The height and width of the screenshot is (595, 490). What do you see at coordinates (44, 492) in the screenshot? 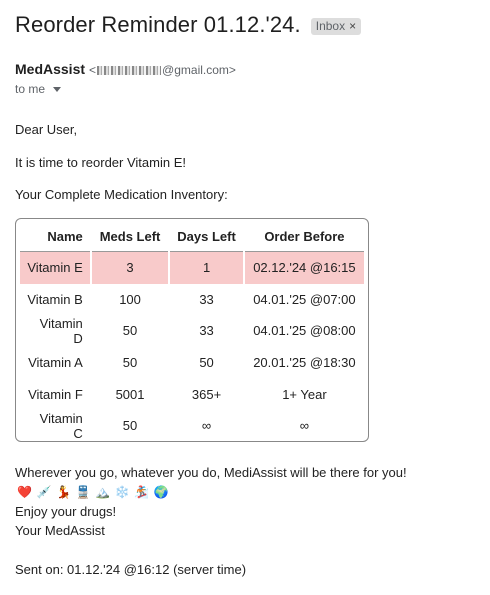
I see `syringe-icon: 💉` at bounding box center [44, 492].